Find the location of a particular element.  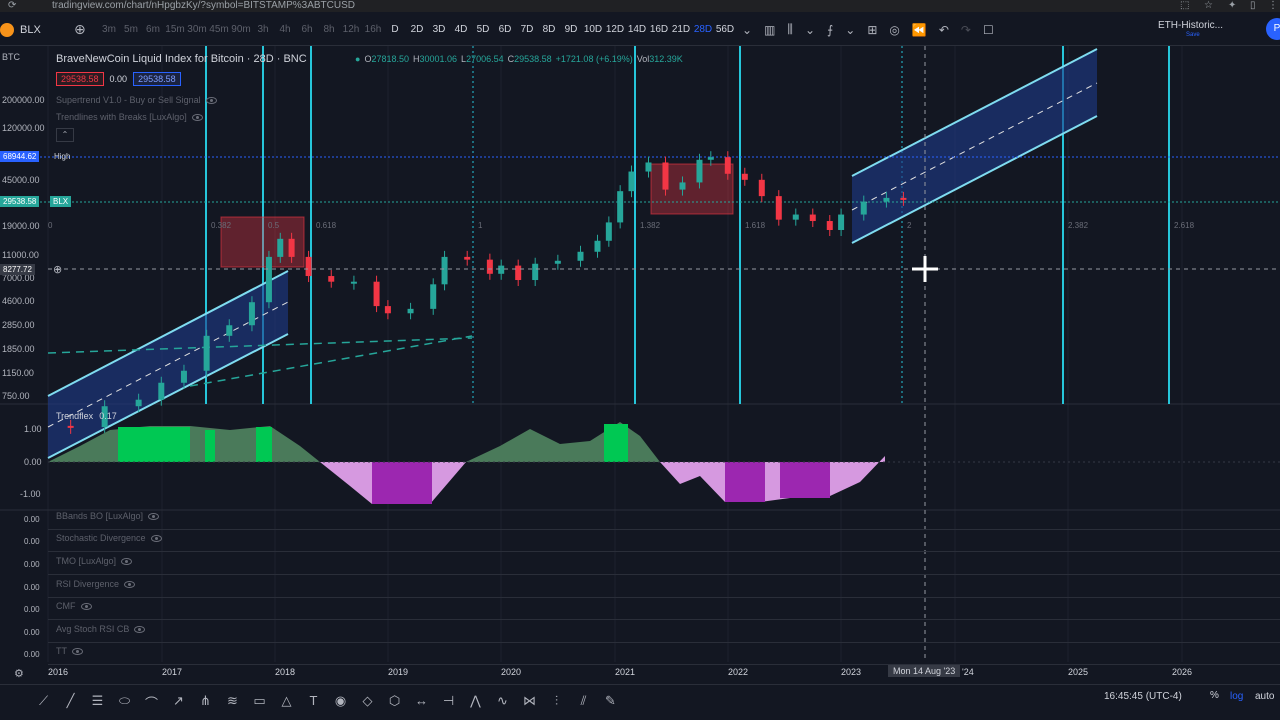

cycle-tool-icon: ⋈ is located at coordinates (529, 702).